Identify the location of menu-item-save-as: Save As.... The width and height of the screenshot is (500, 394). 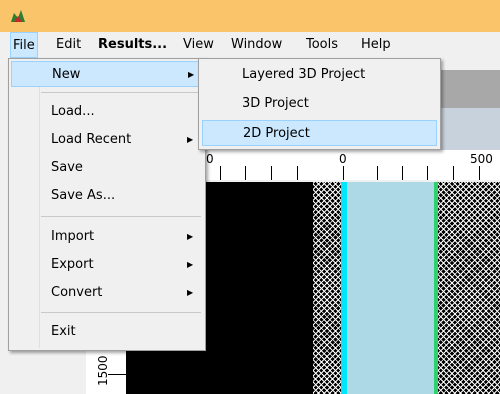
(107, 196).